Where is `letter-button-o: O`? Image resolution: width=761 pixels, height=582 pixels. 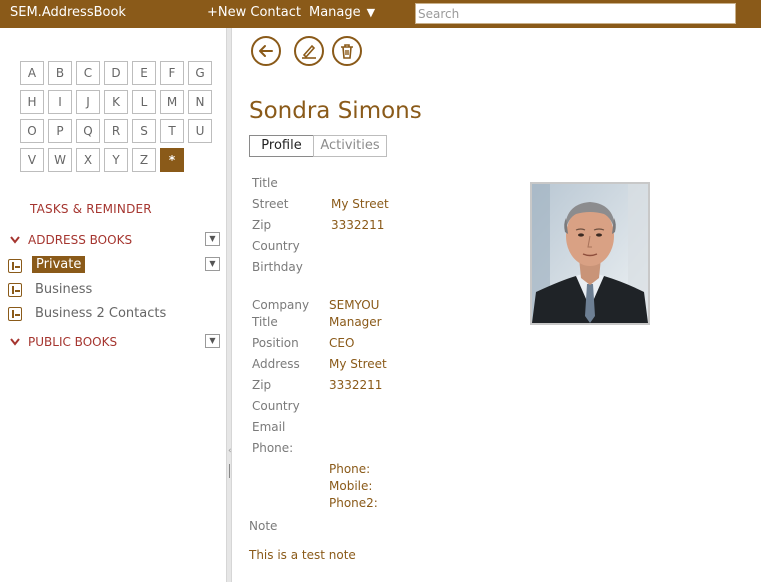 letter-button-o: O is located at coordinates (32, 131).